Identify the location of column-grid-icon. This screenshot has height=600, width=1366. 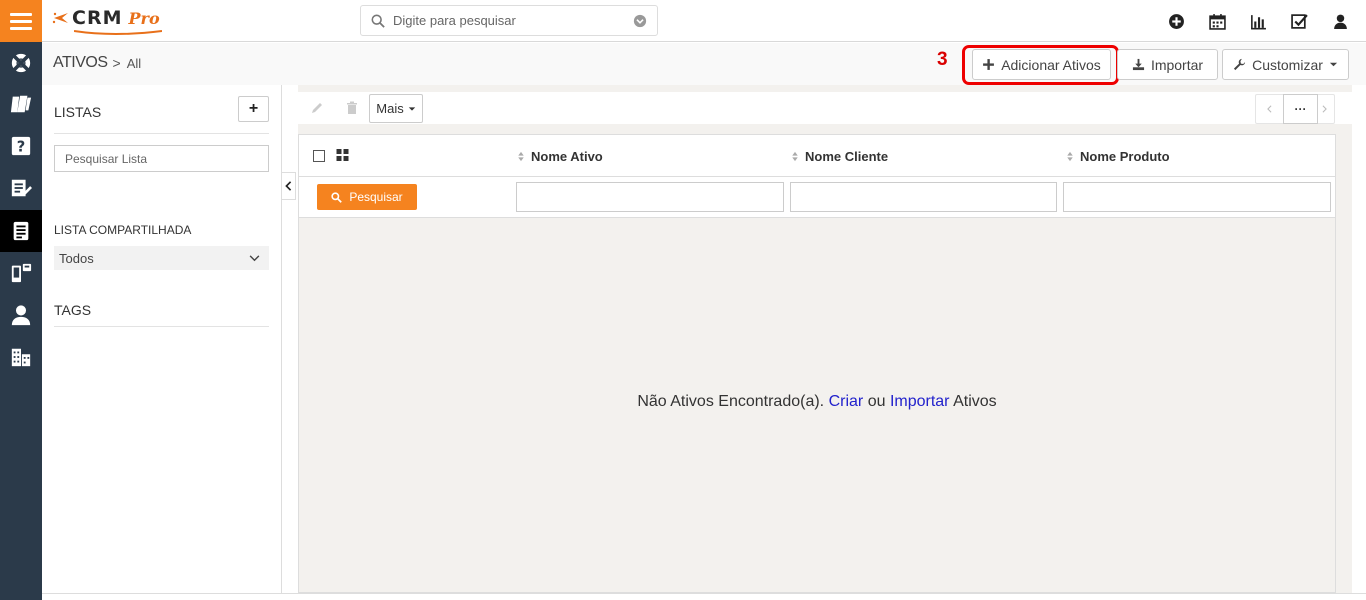
(342, 155).